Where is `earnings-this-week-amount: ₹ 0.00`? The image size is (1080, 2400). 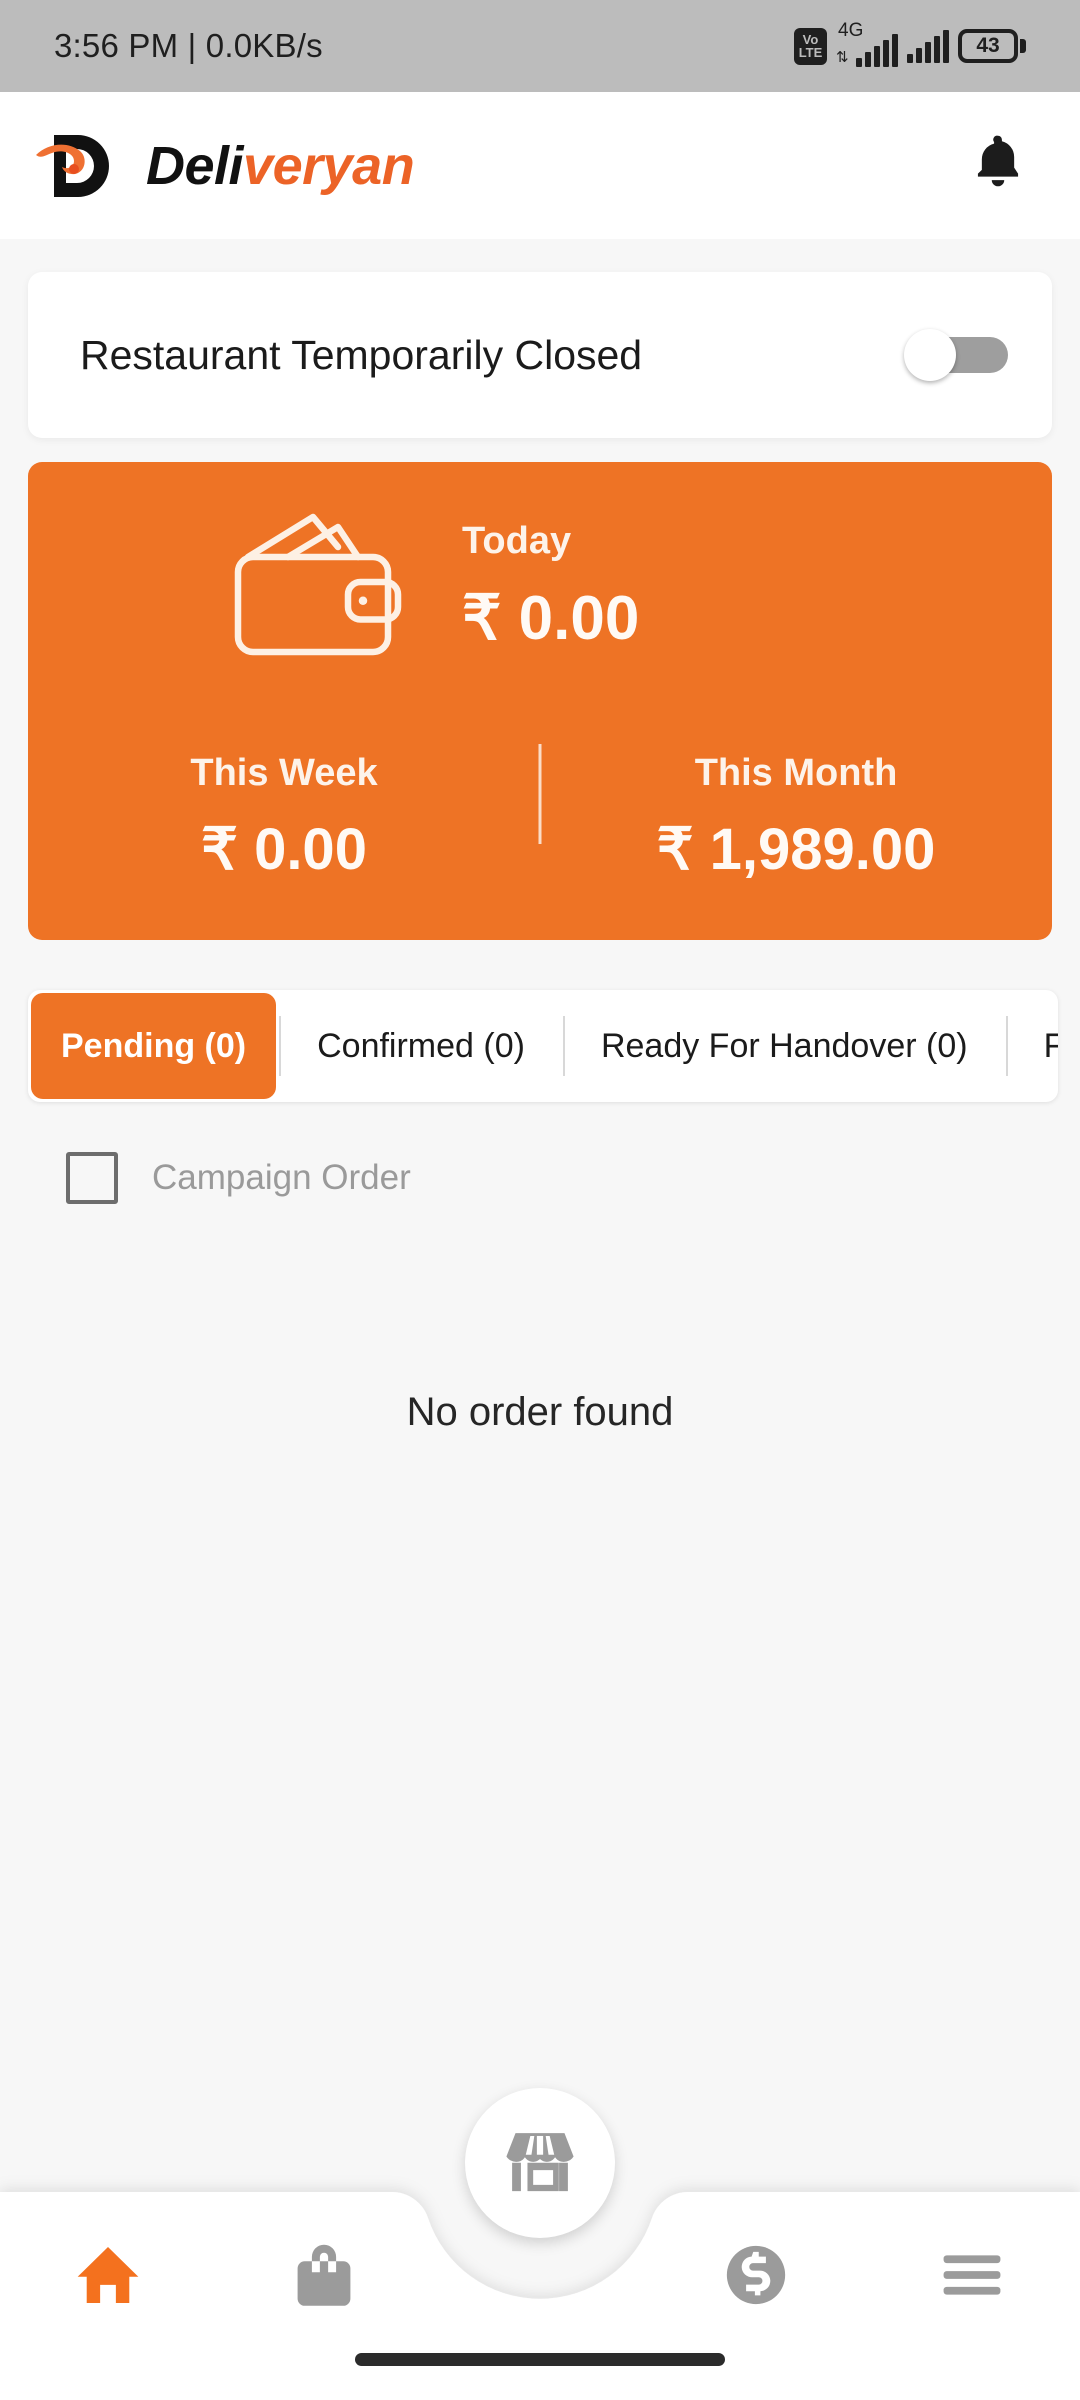
earnings-this-week-amount: ₹ 0.00 is located at coordinates (284, 849).